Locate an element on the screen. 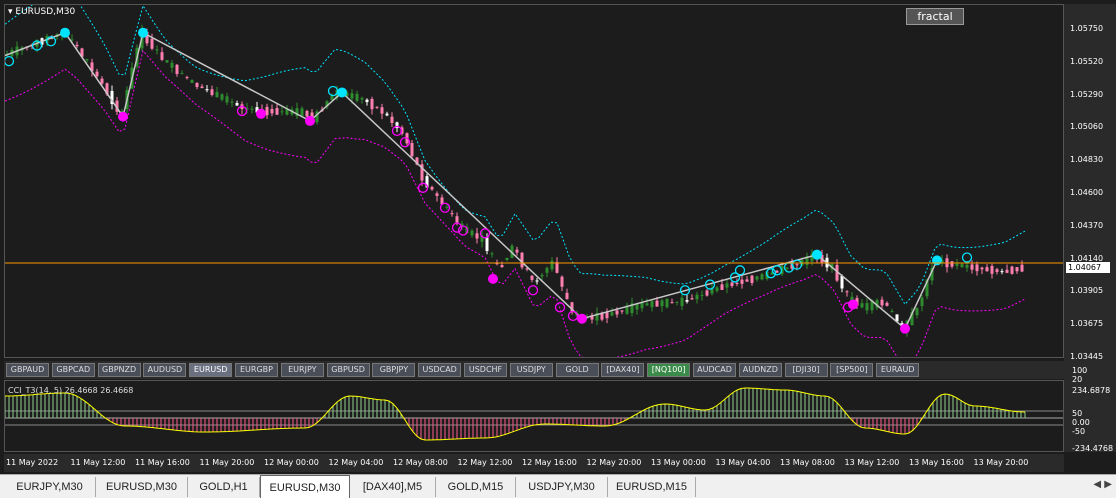  indicator-tick-label: 50 is located at coordinates (1077, 413).